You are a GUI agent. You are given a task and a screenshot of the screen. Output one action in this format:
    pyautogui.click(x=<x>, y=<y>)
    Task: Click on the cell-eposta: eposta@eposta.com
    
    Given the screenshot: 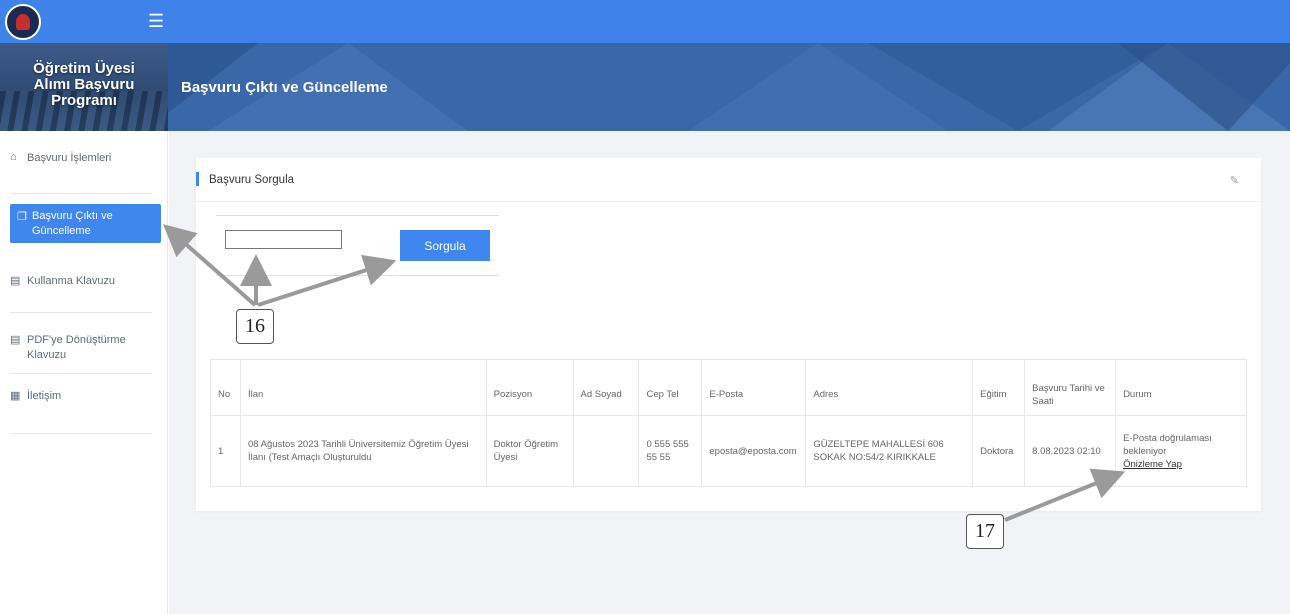 What is the action you would take?
    pyautogui.click(x=754, y=451)
    